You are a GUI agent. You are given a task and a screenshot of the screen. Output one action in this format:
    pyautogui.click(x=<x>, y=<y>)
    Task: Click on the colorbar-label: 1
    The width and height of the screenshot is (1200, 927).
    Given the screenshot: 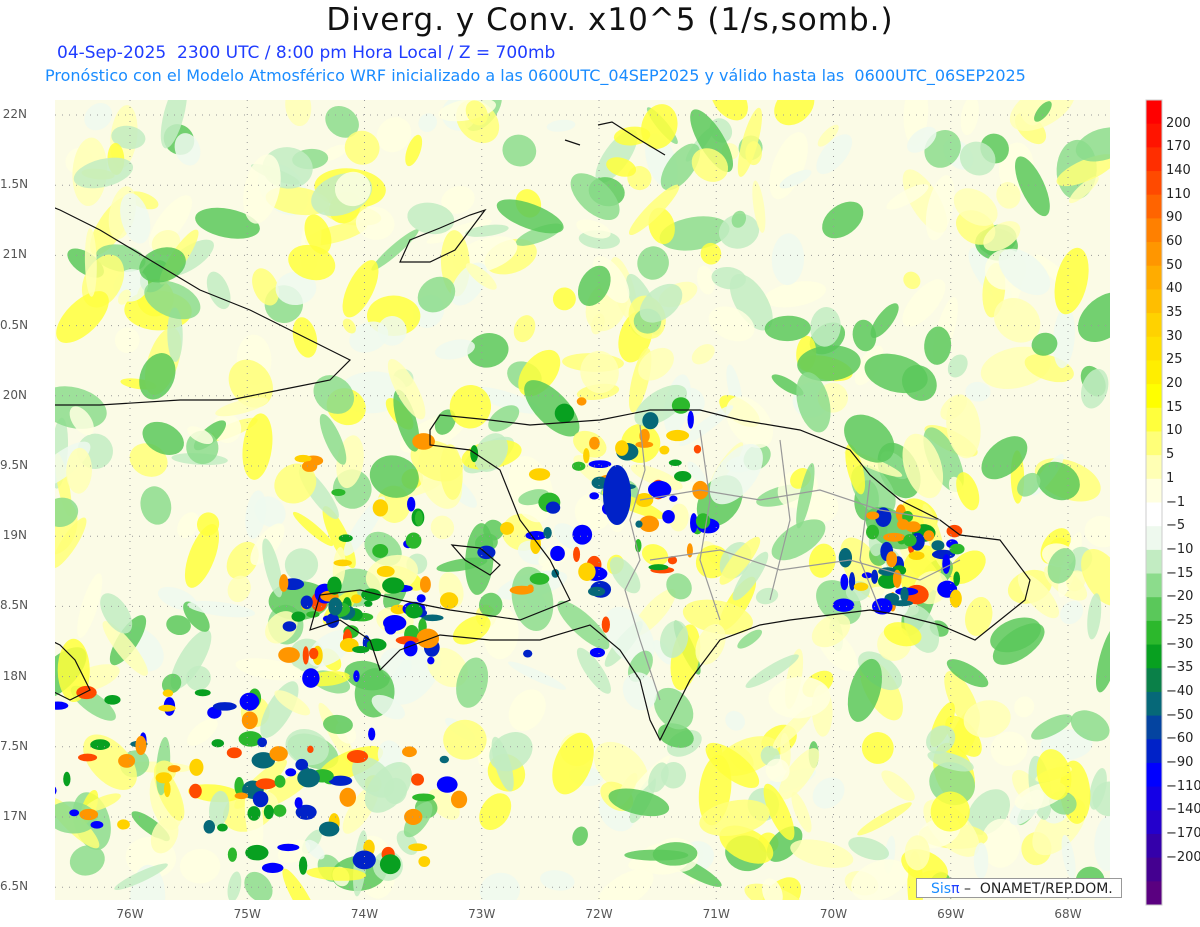 What is the action you would take?
    pyautogui.click(x=1170, y=478)
    